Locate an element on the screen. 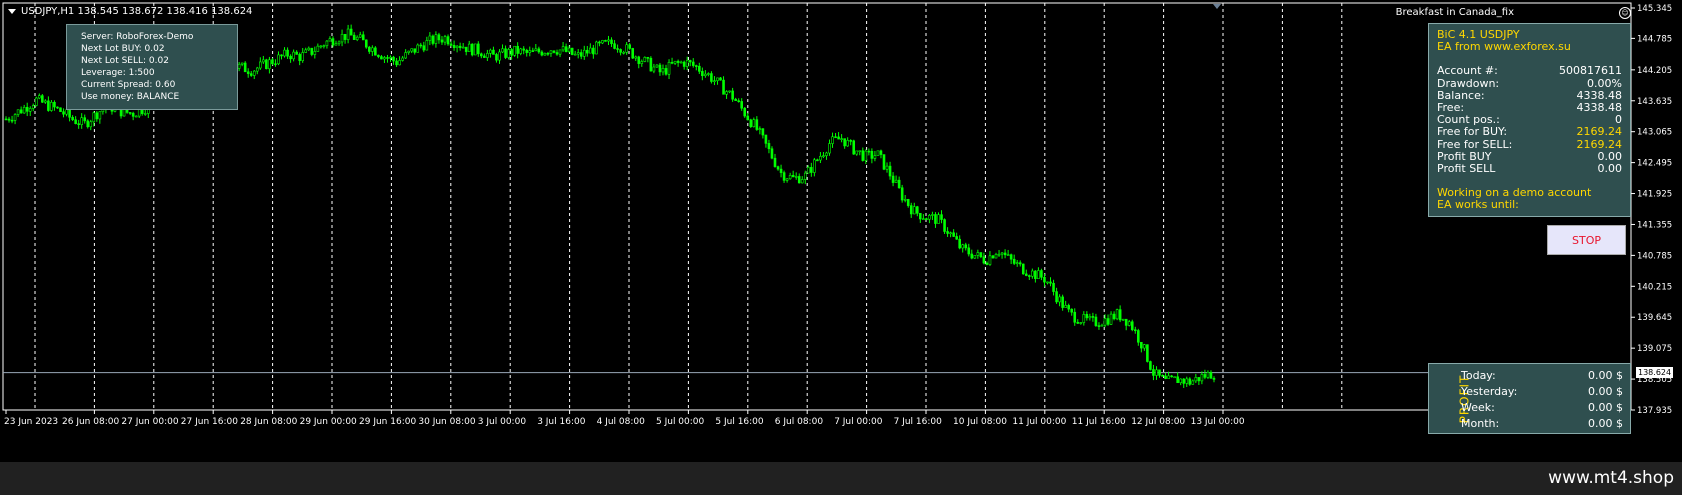  dropdown-triangle-icon is located at coordinates (12, 11).